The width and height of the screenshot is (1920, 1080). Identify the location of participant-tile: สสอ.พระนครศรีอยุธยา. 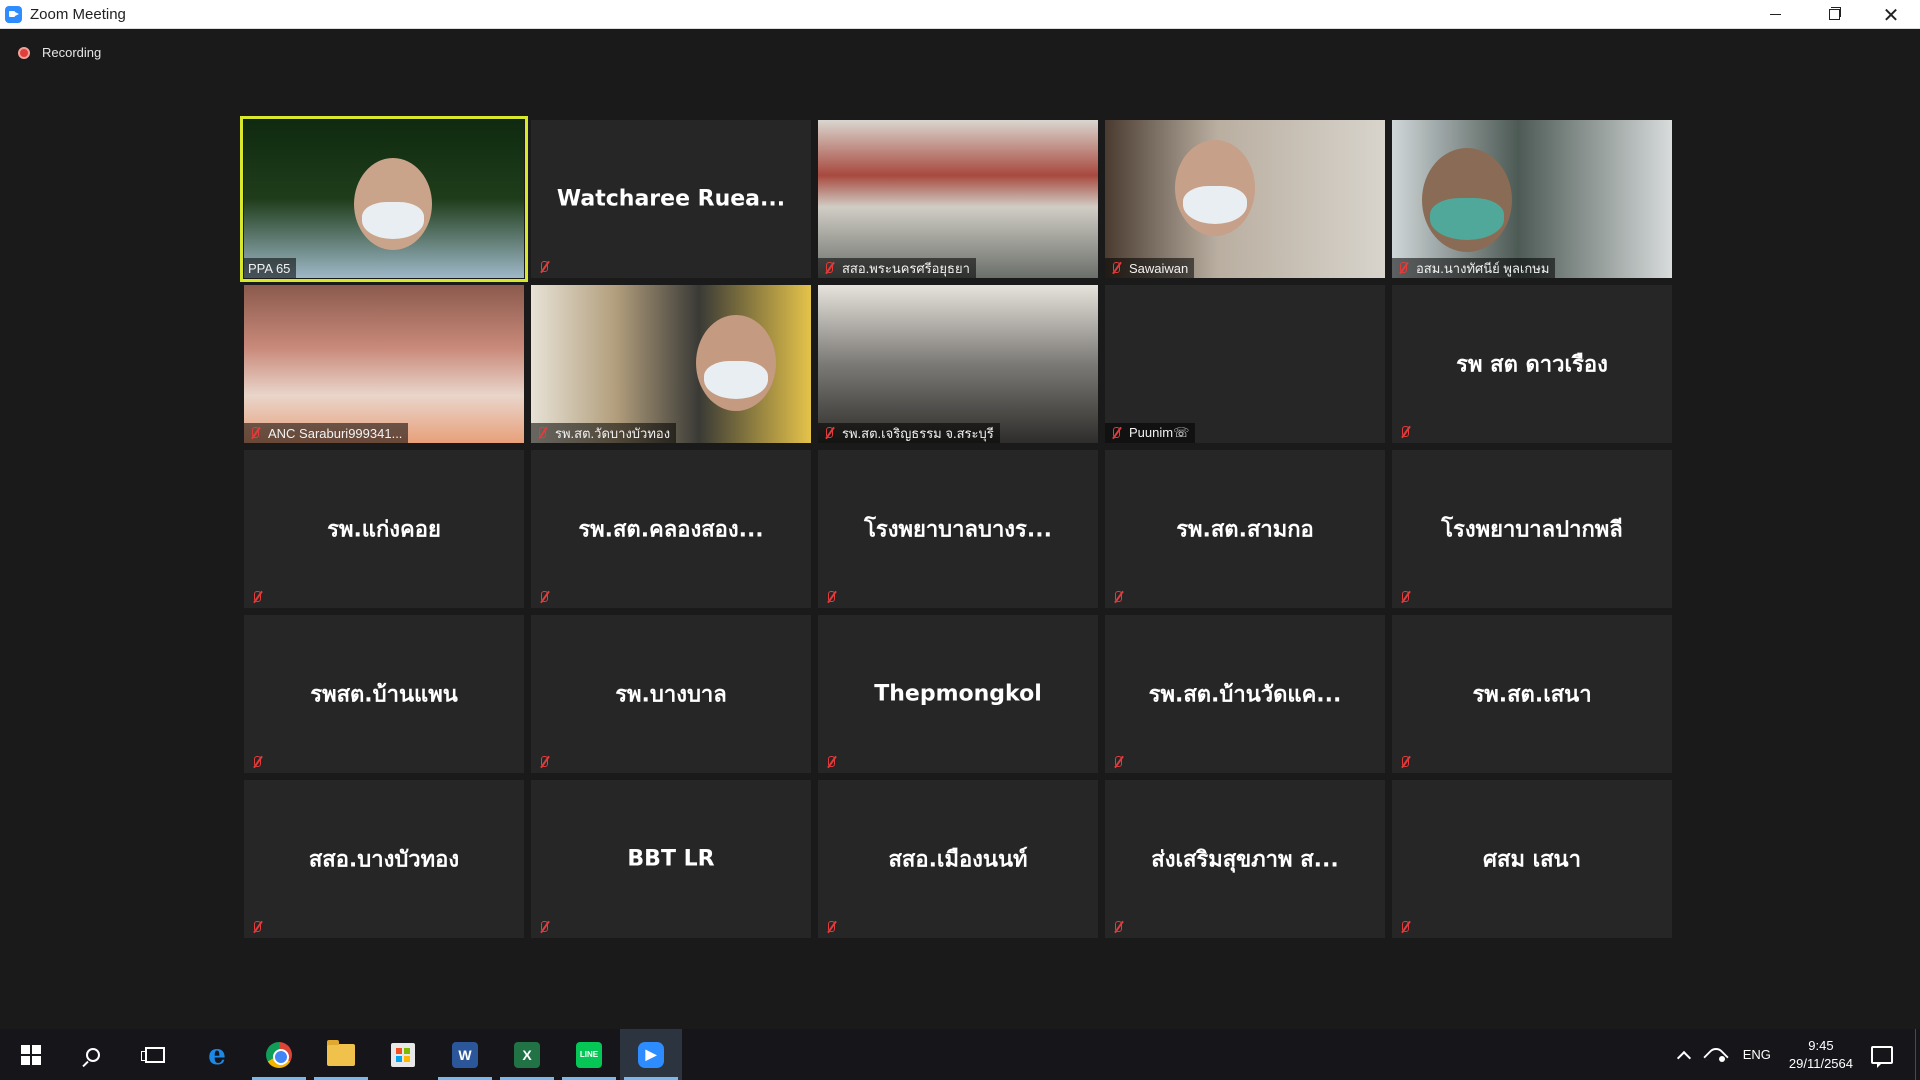
(958, 199).